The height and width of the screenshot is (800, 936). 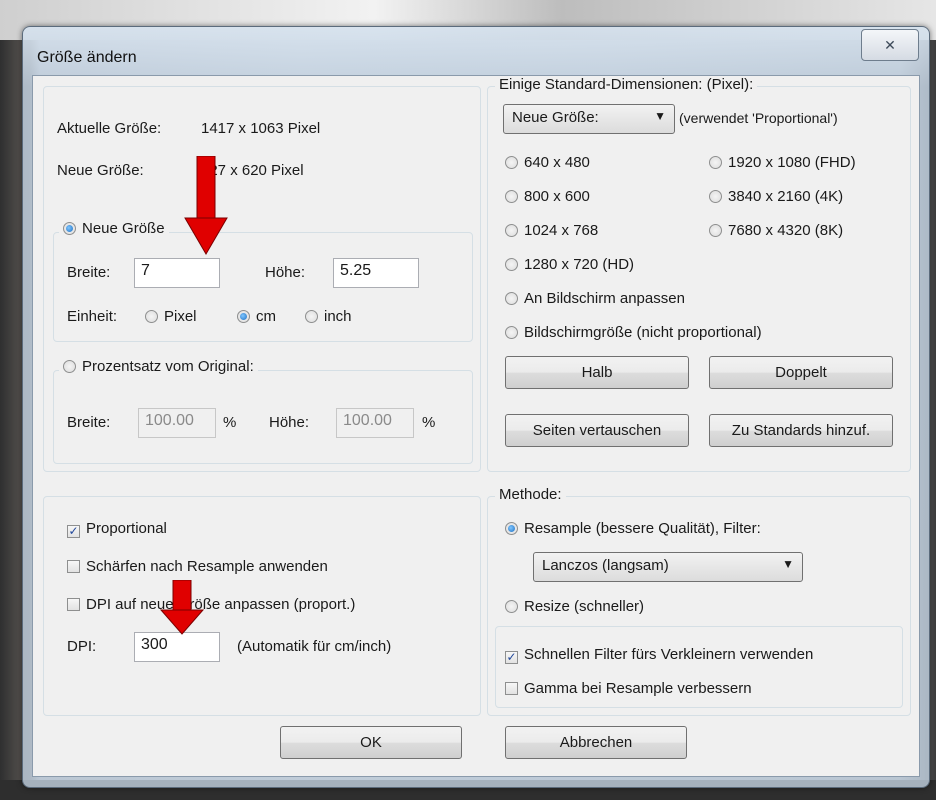 I want to click on mode-percent-option: Prozentsatz vom Original:, so click(x=158, y=366).